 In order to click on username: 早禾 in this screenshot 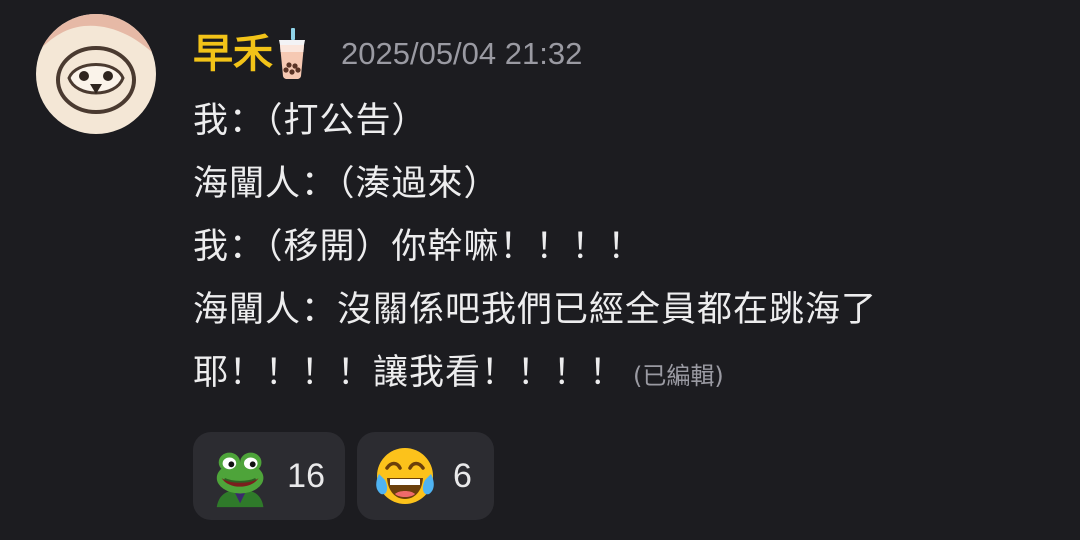, I will do `click(233, 54)`.